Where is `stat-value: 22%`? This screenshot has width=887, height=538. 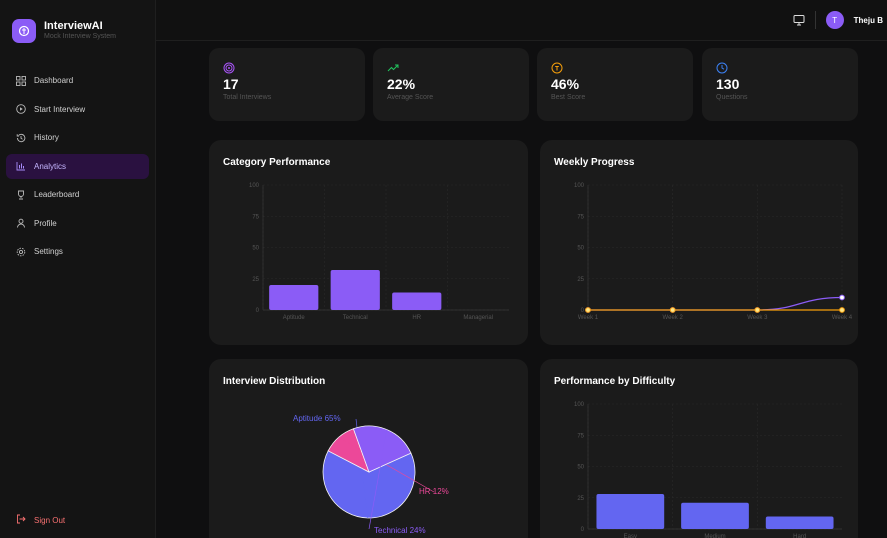 stat-value: 22% is located at coordinates (401, 84).